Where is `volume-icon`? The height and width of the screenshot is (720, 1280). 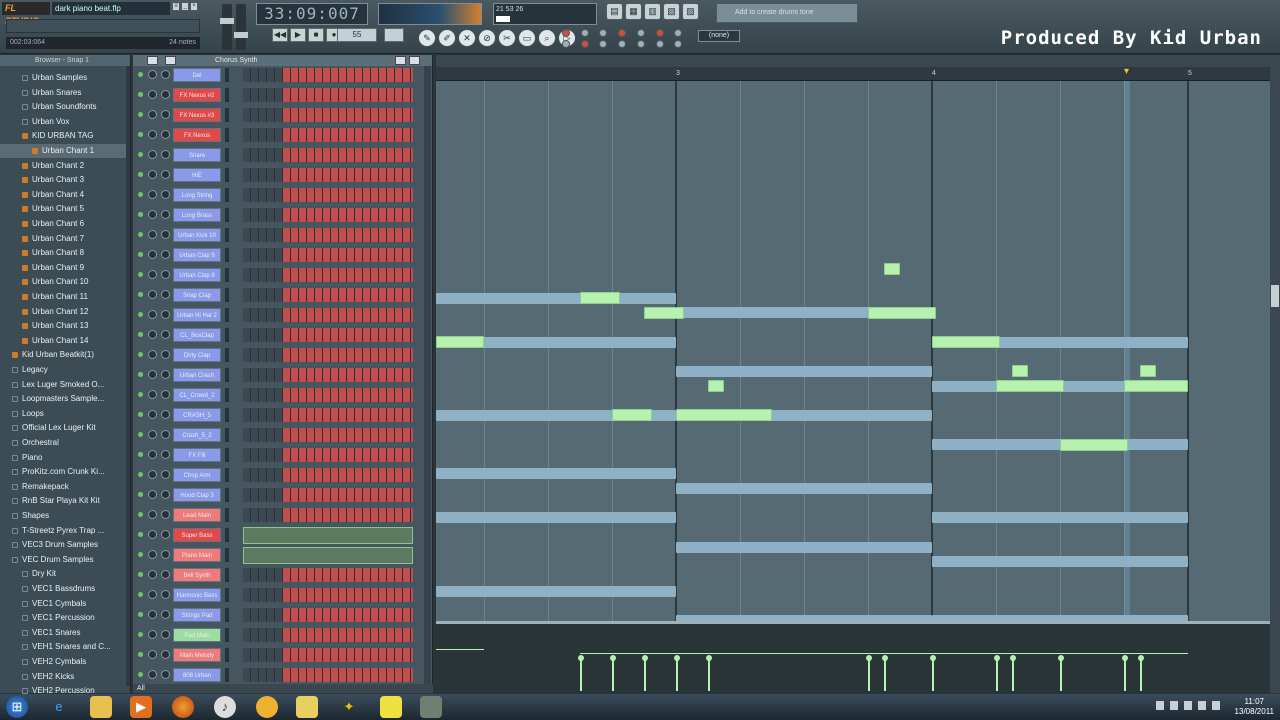
volume-icon is located at coordinates (1216, 705).